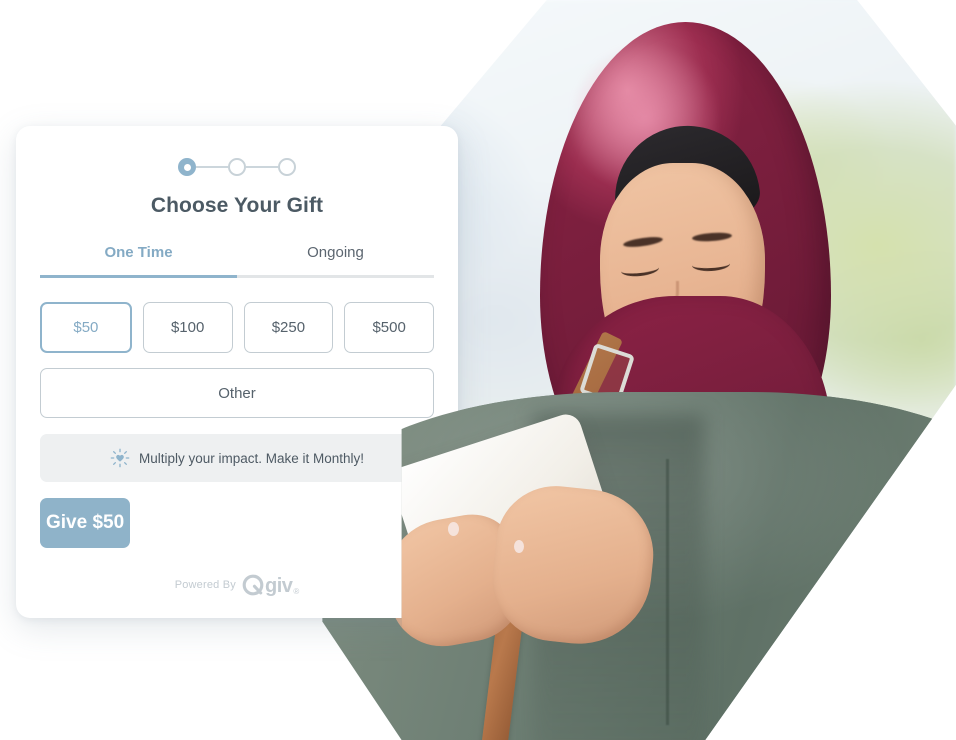 This screenshot has height=740, width=956. Describe the element at coordinates (86, 327) in the screenshot. I see `amount-button-50: $50` at that location.